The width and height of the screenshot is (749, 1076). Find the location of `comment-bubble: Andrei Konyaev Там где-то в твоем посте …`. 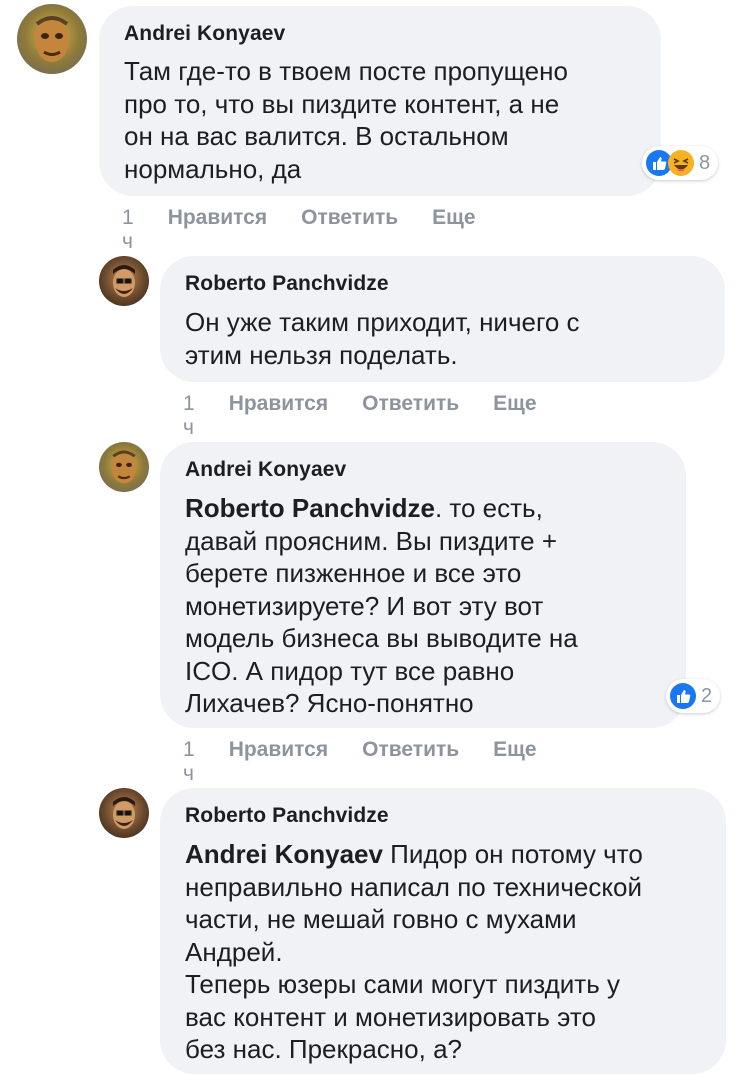

comment-bubble: Andrei Konyaev Там где-то в твоем посте … is located at coordinates (380, 101).